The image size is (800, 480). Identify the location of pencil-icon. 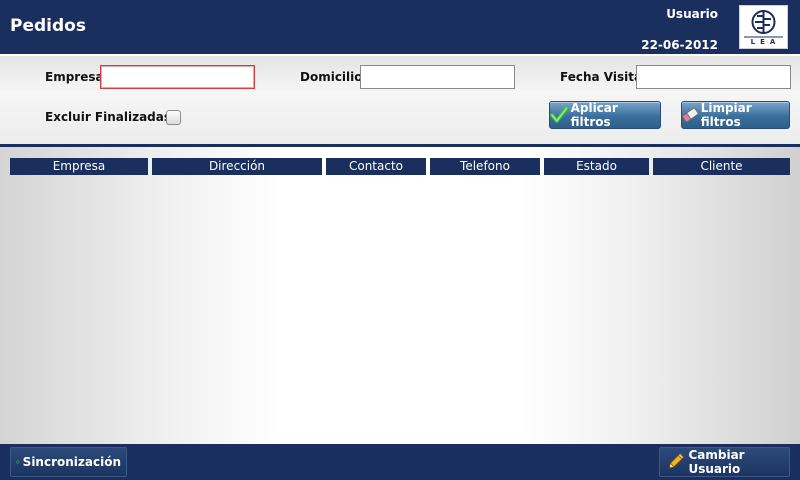
(676, 461).